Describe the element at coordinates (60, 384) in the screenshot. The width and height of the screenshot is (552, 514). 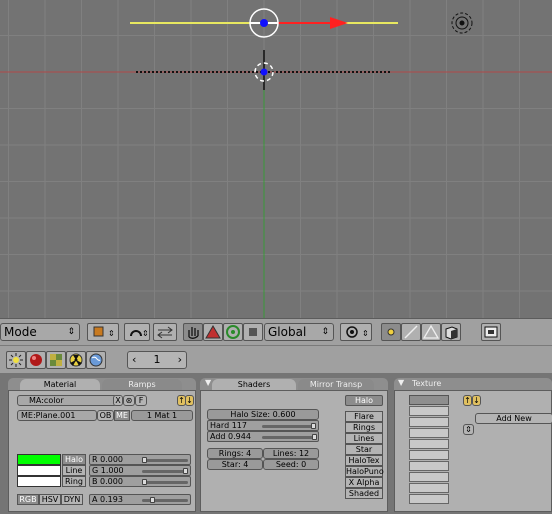
I see `tab-material: Material` at that location.